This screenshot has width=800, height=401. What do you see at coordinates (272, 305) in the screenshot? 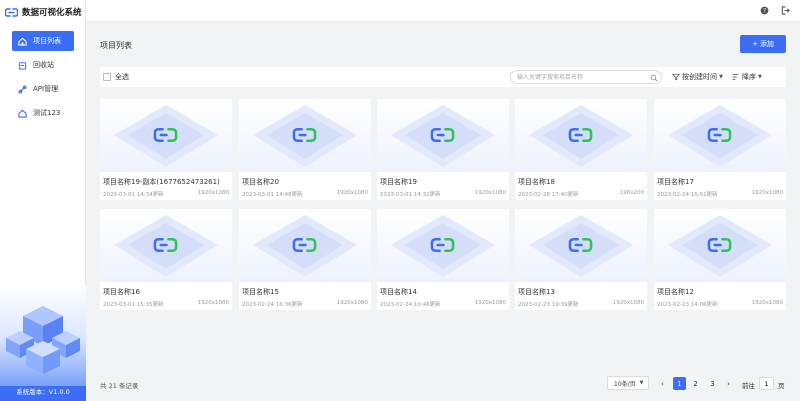
I see `project-updated-time: 2023-02-24 16:36更新` at bounding box center [272, 305].